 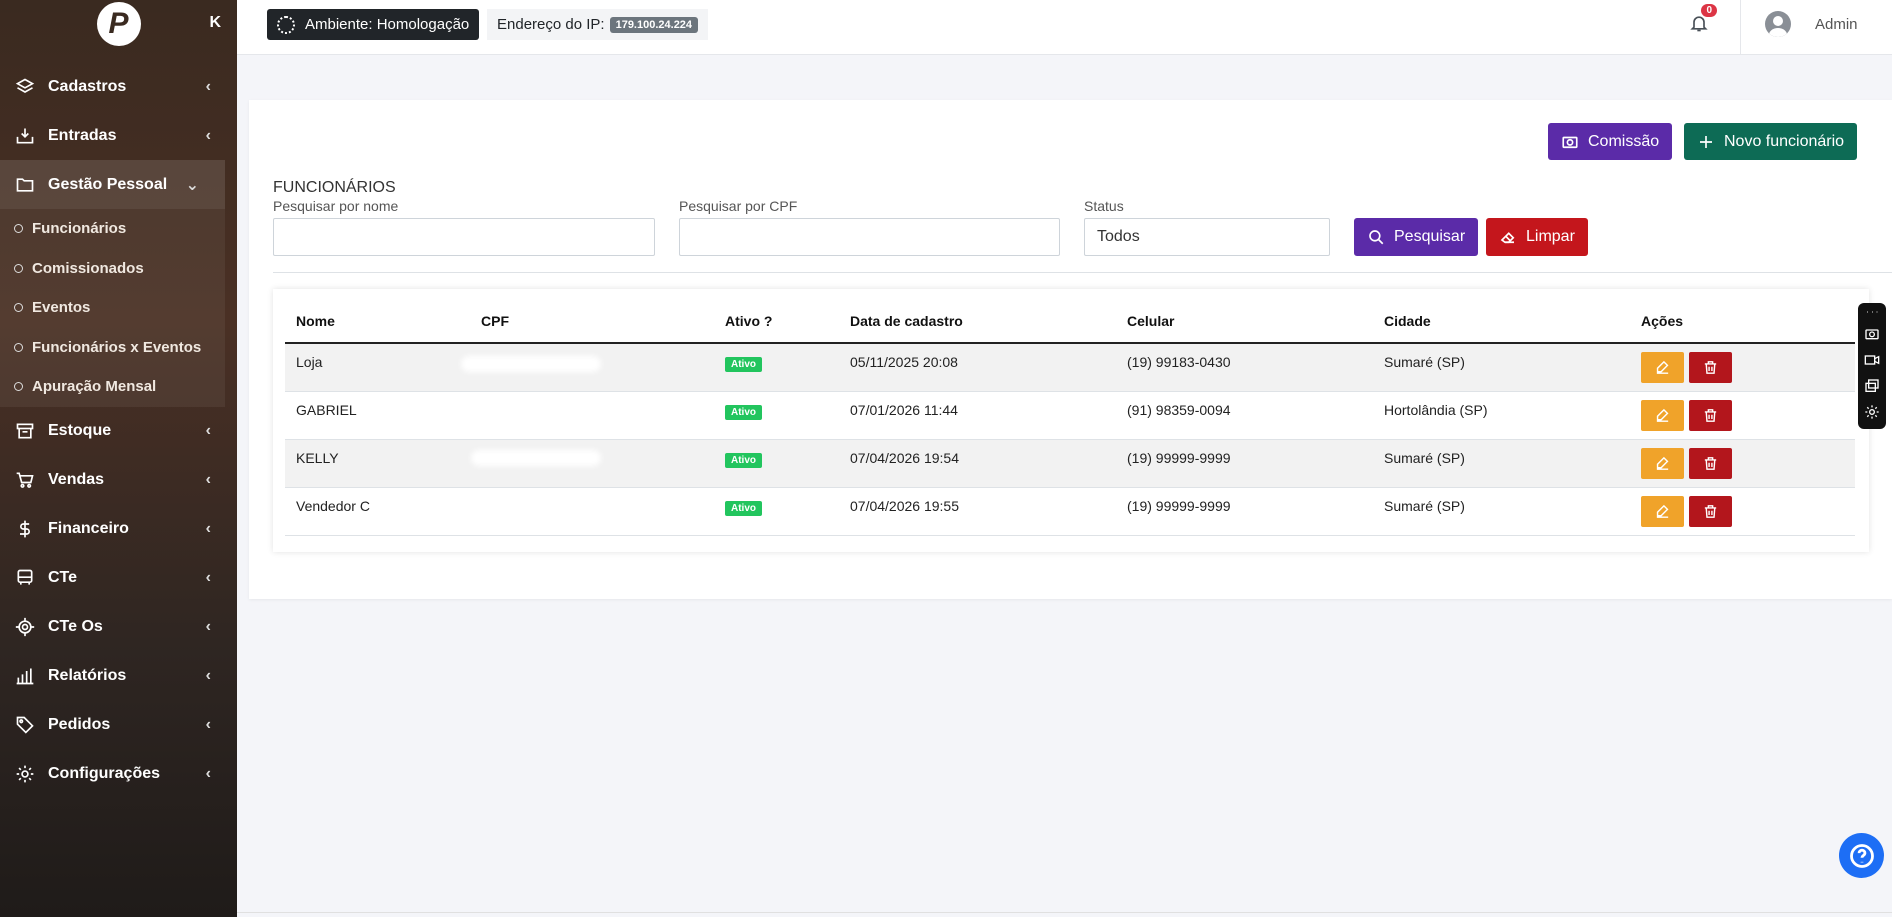 I want to click on sidebar-subitem-comissionados: Comissionados, so click(x=112, y=269).